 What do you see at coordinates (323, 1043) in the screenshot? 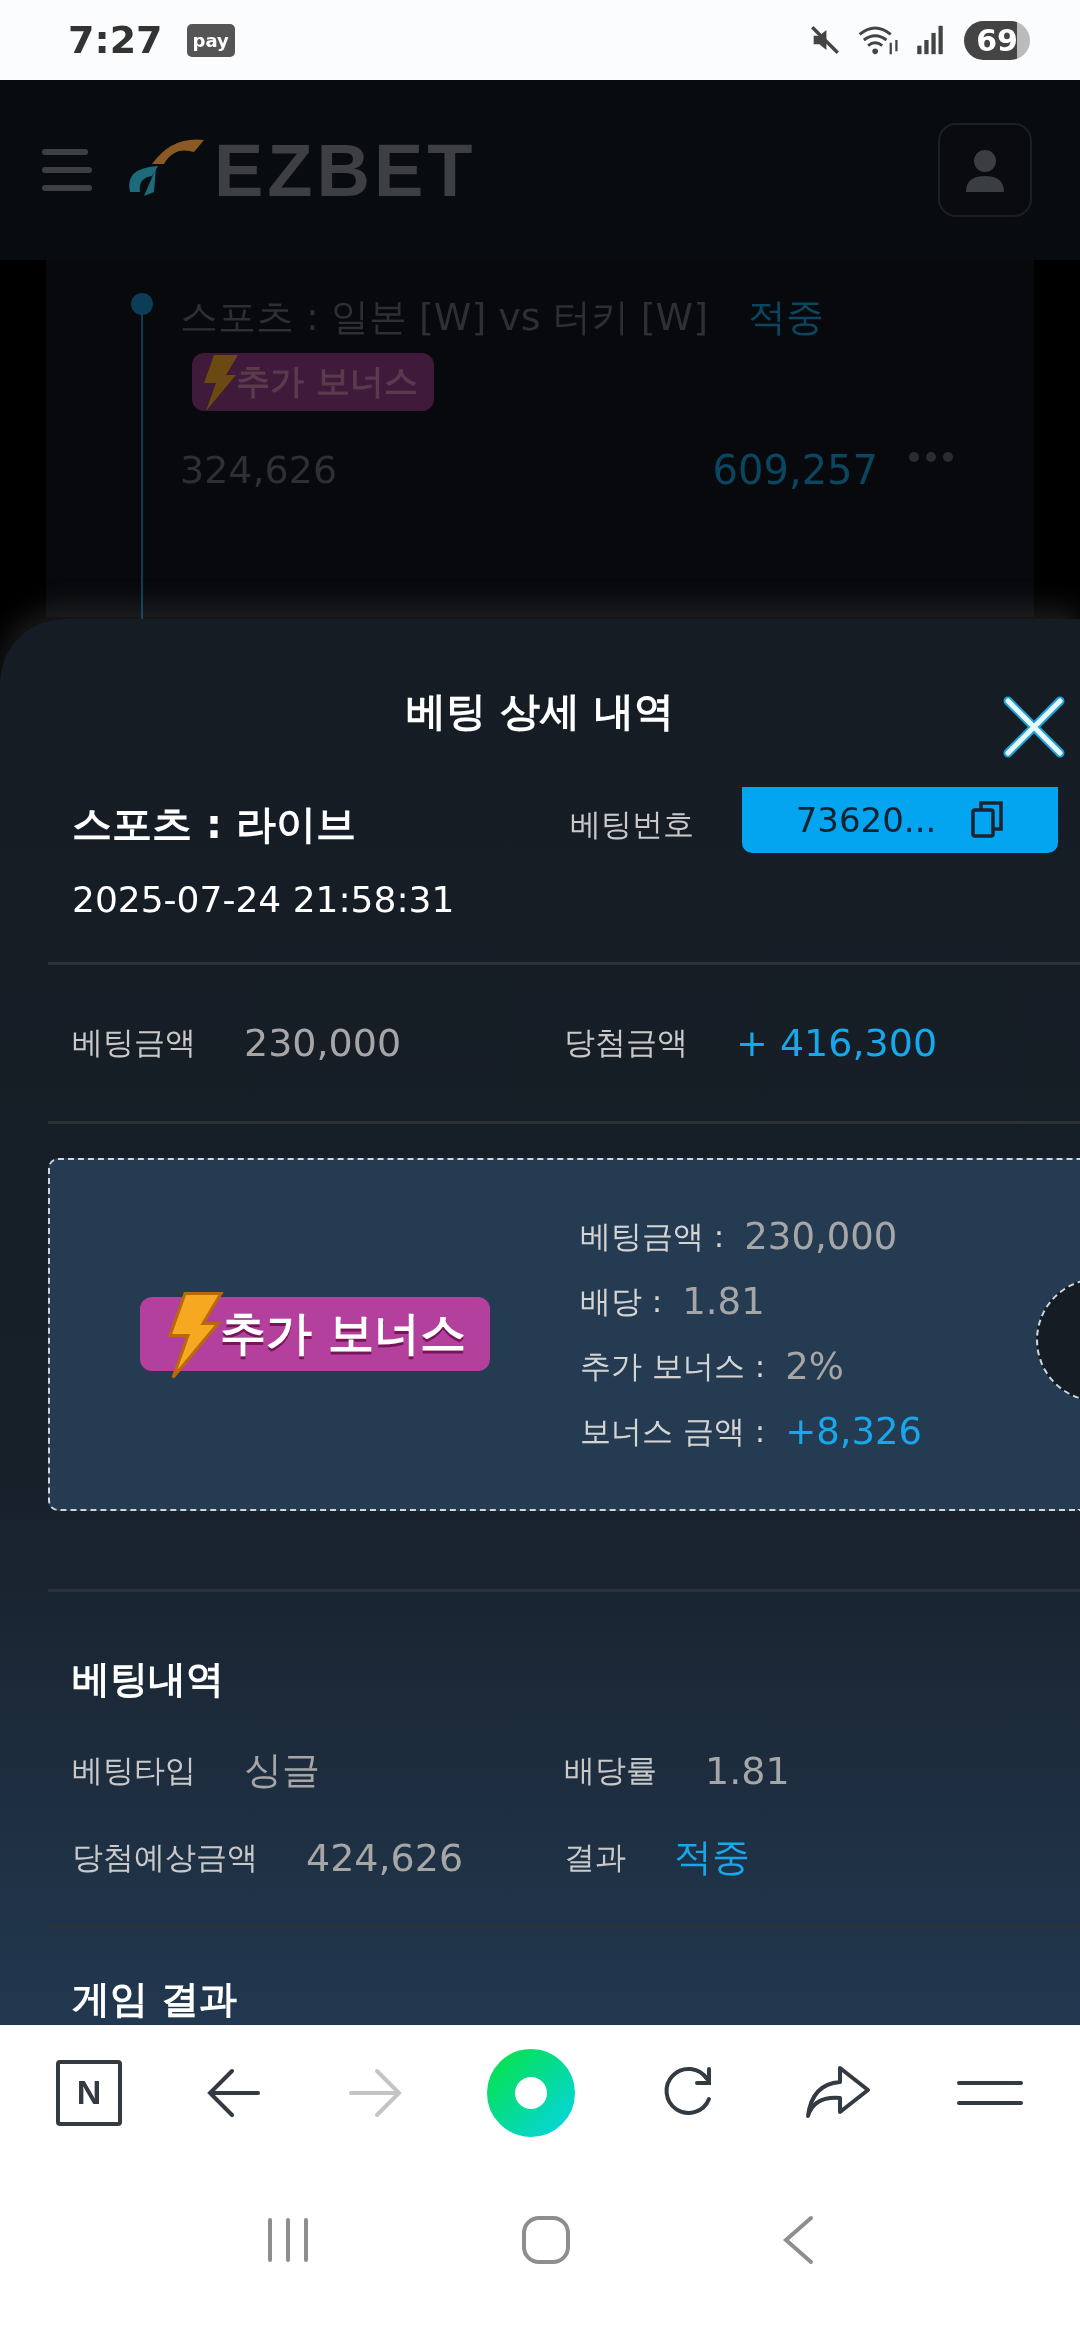
I see `field-value: 230,000` at bounding box center [323, 1043].